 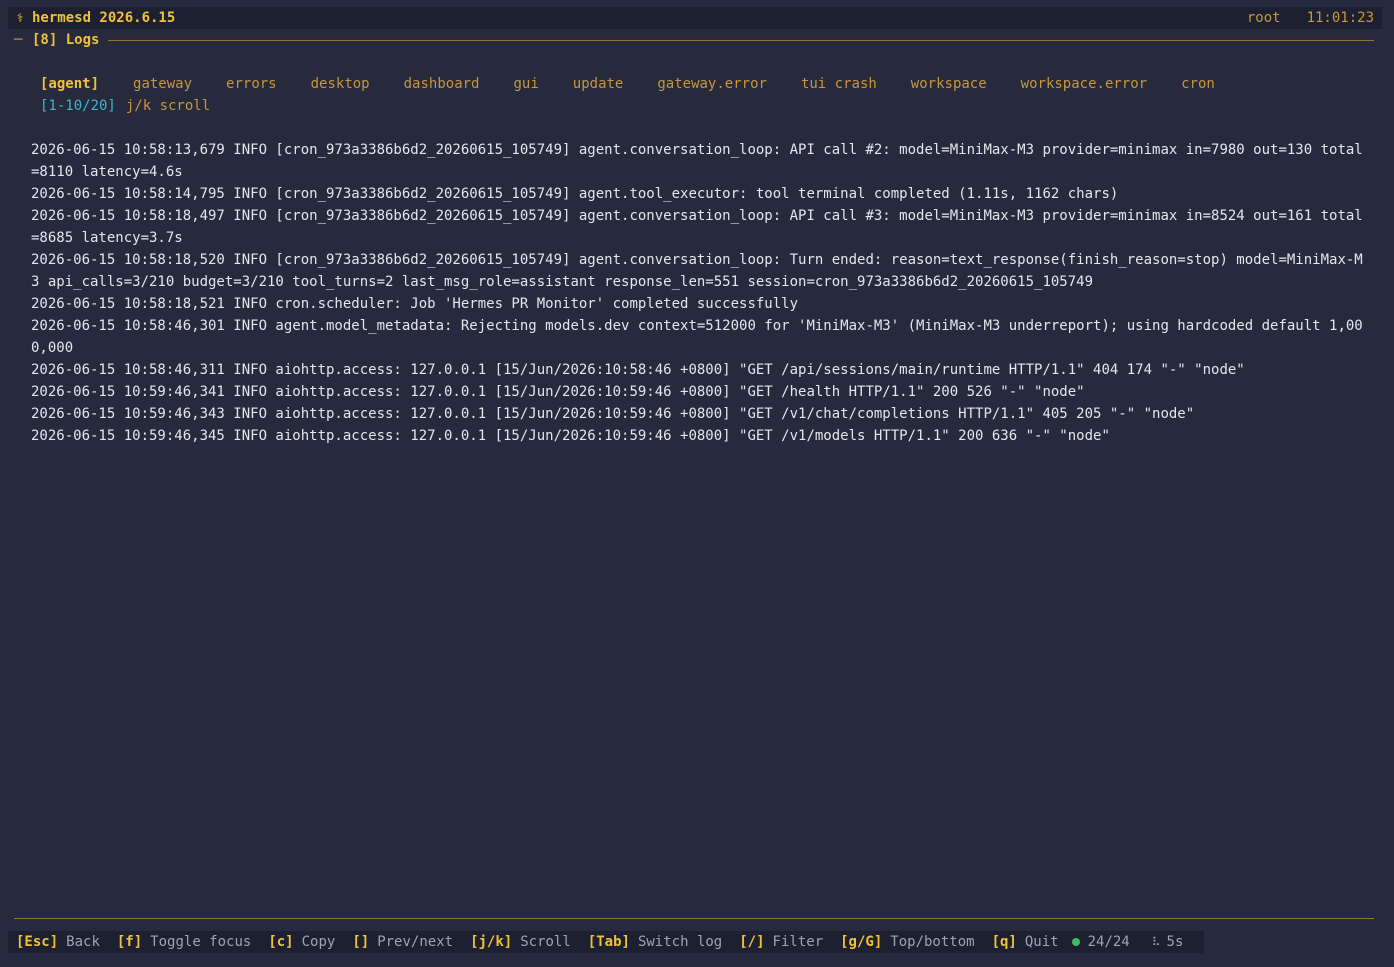 What do you see at coordinates (162, 84) in the screenshot?
I see `tab-gateway: gateway` at bounding box center [162, 84].